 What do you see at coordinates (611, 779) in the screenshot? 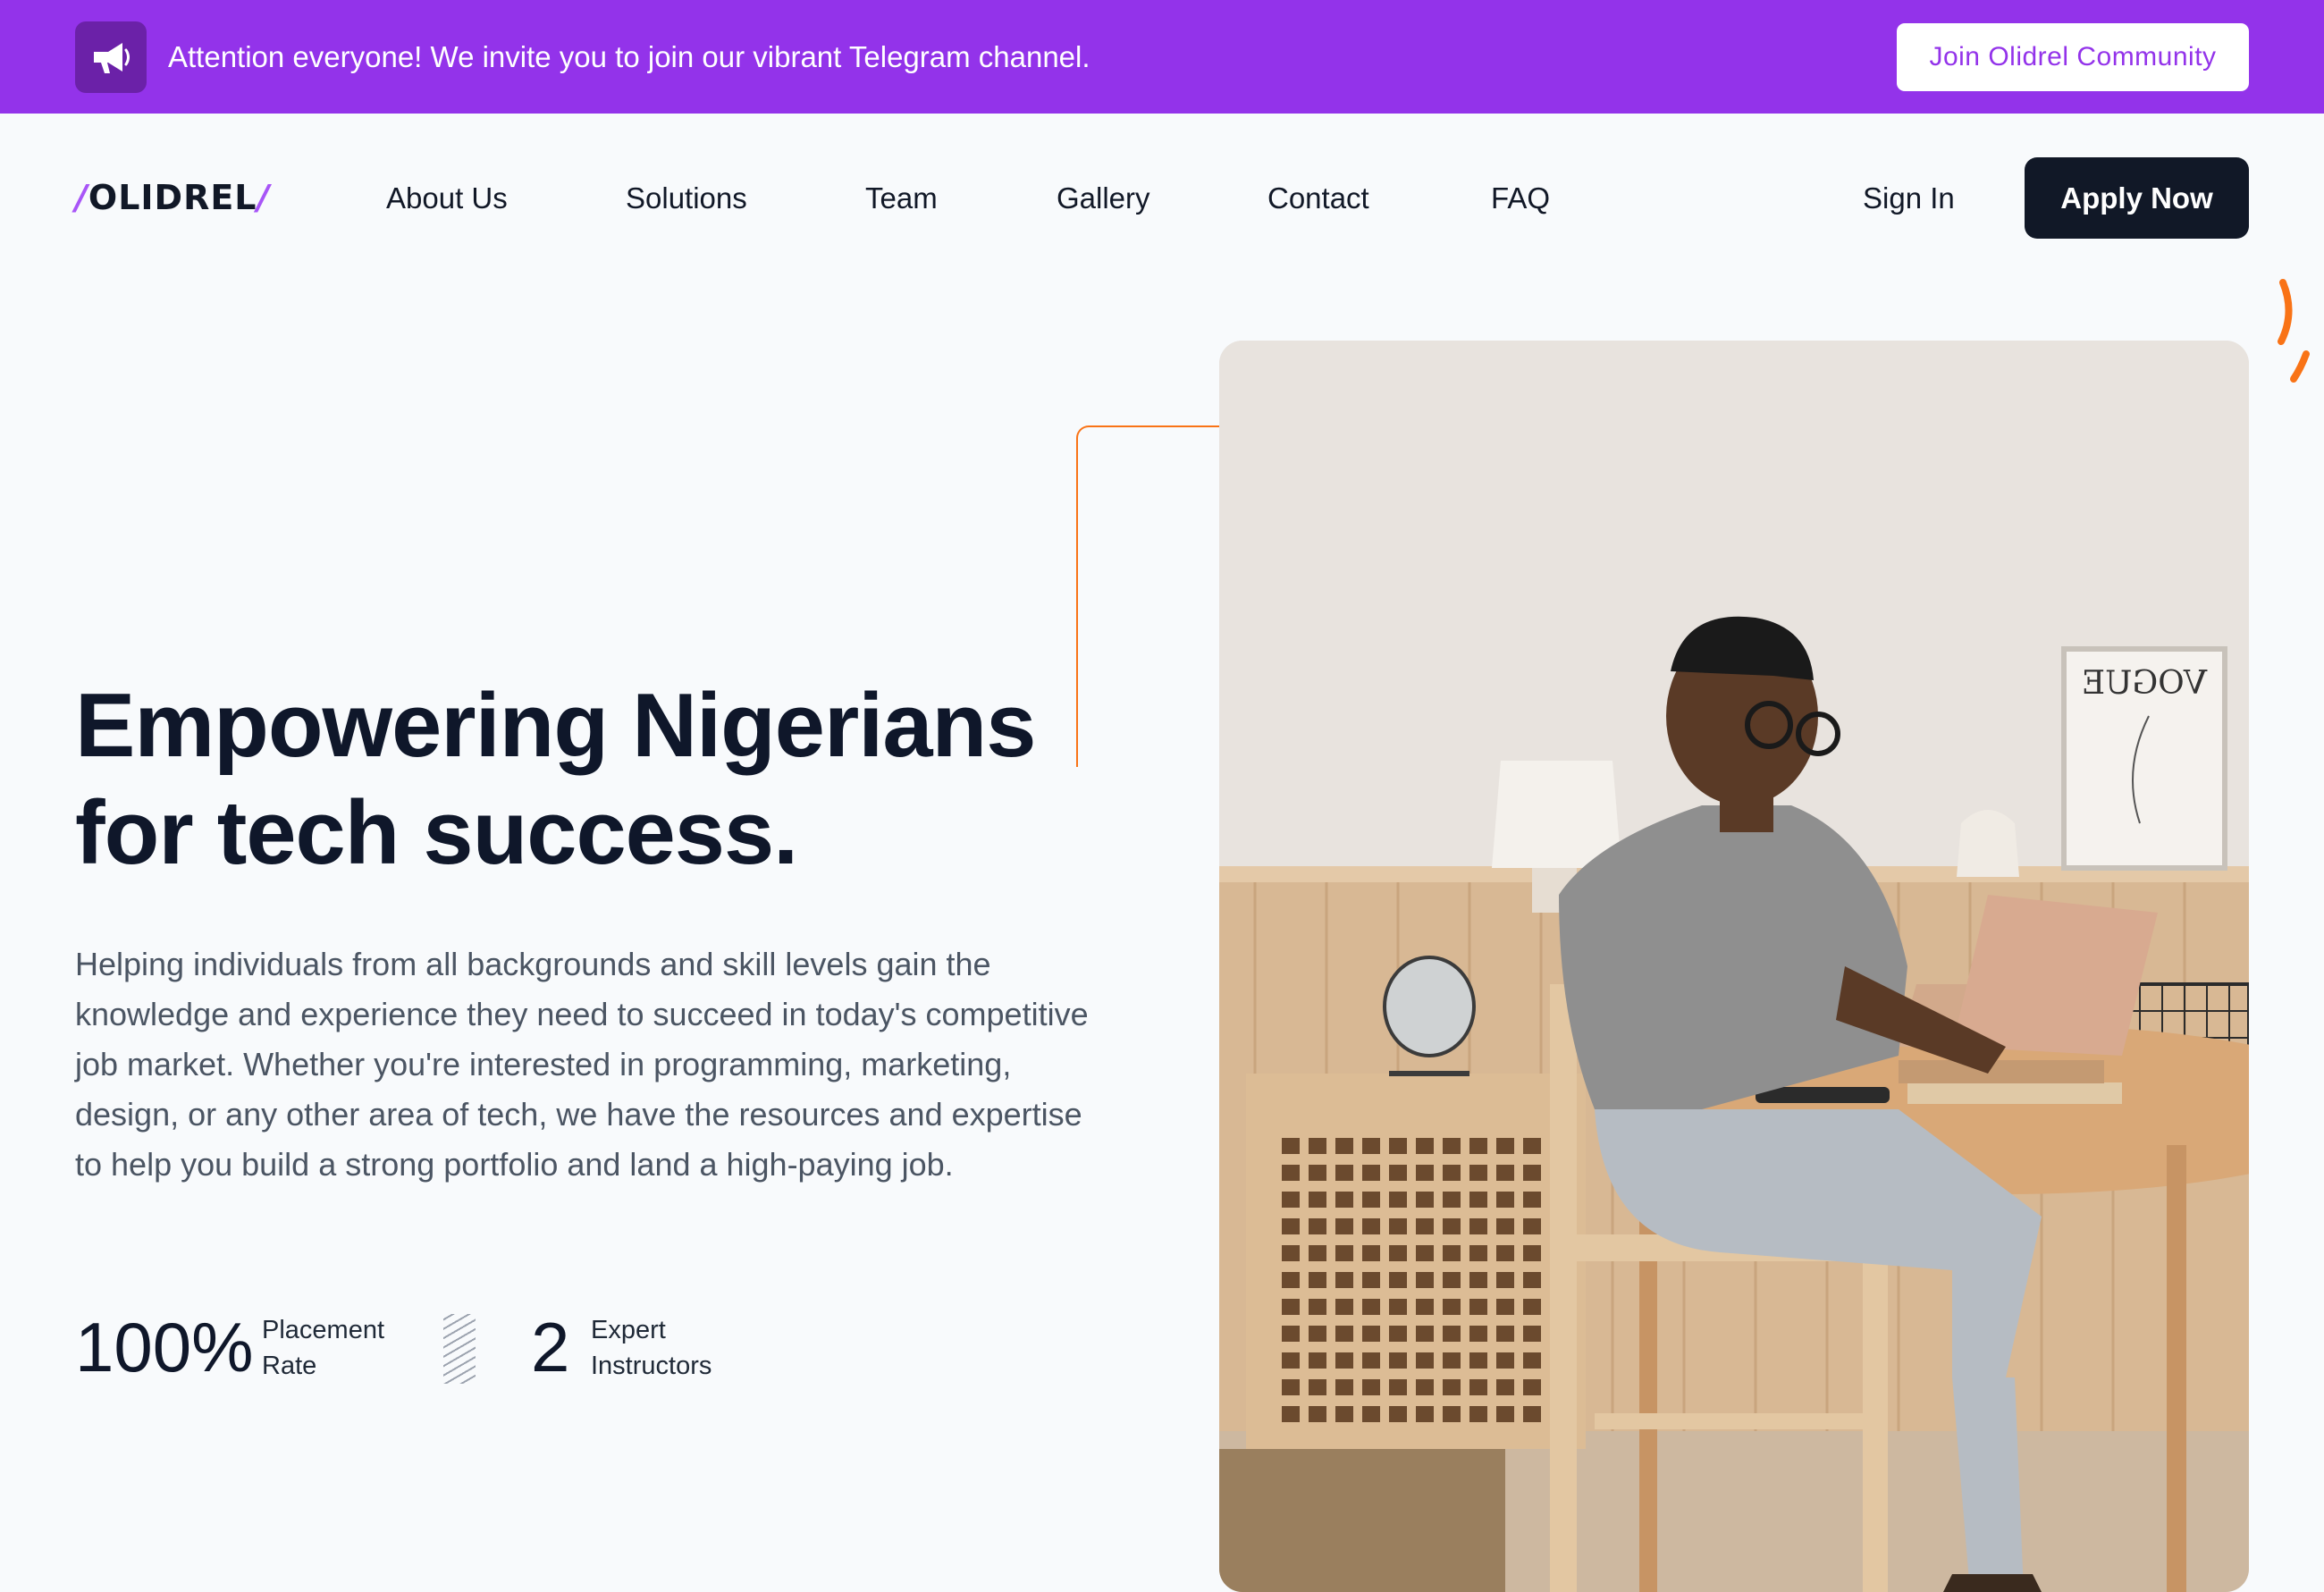
I see `hero-headline: Empowering Nigerians for tech success.` at bounding box center [611, 779].